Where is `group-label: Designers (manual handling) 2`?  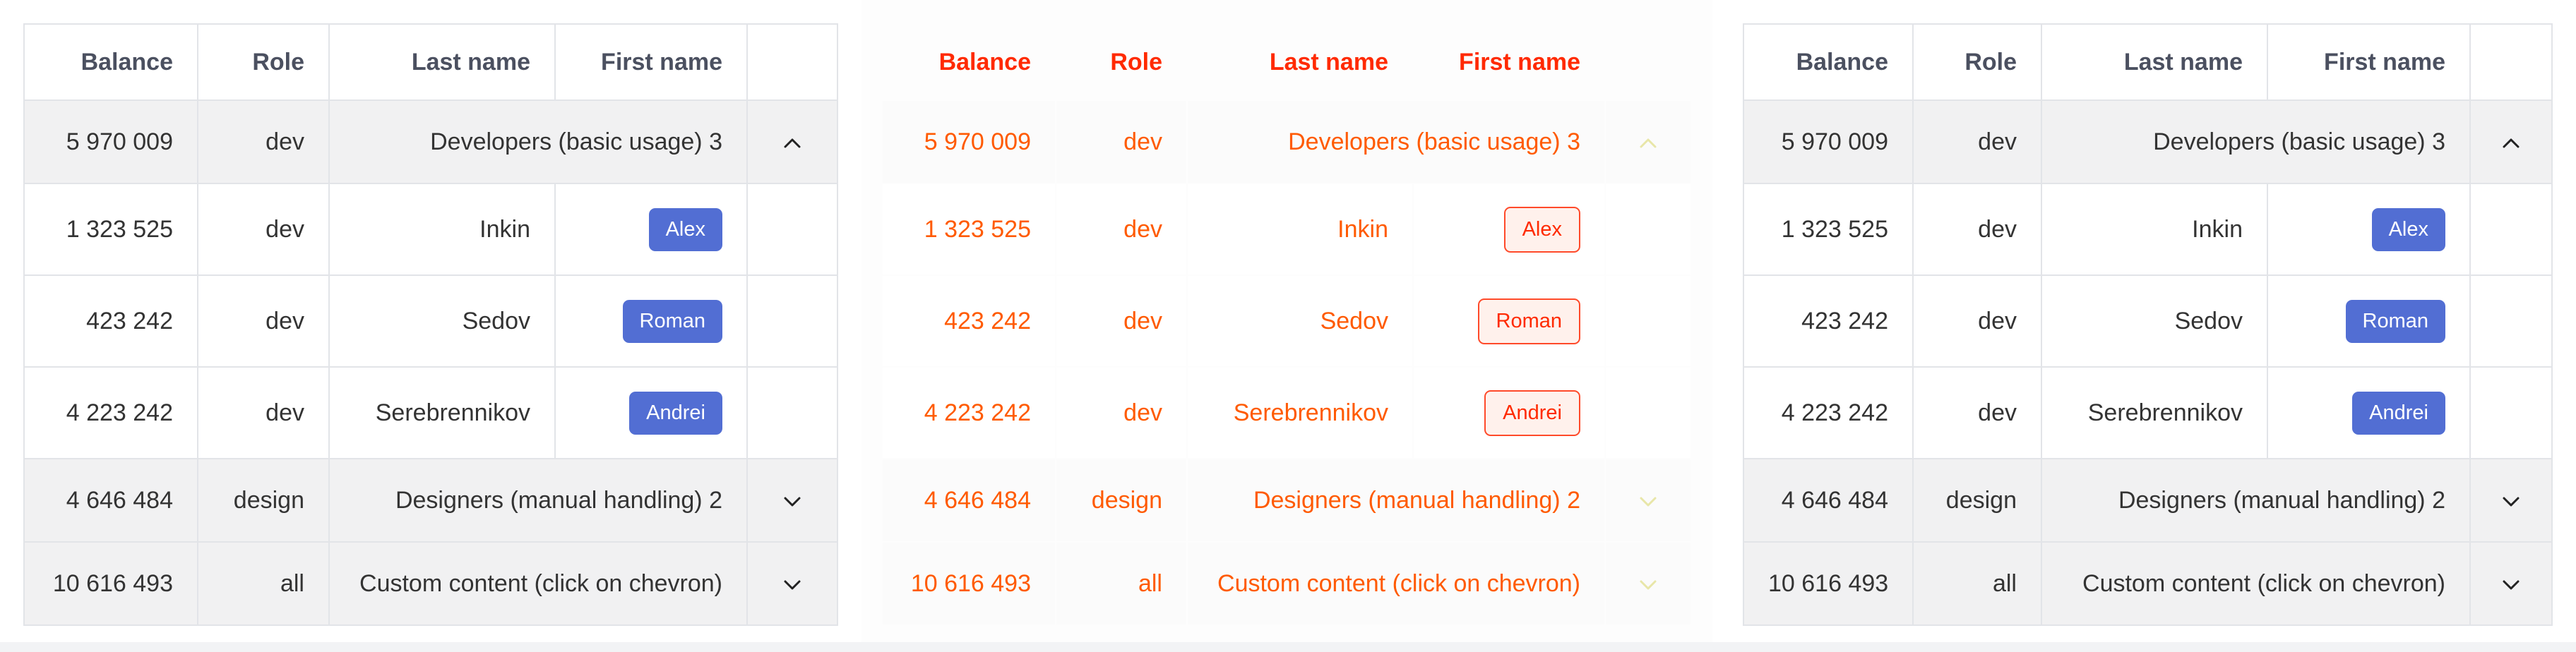
group-label: Designers (manual handling) 2 is located at coordinates (538, 501).